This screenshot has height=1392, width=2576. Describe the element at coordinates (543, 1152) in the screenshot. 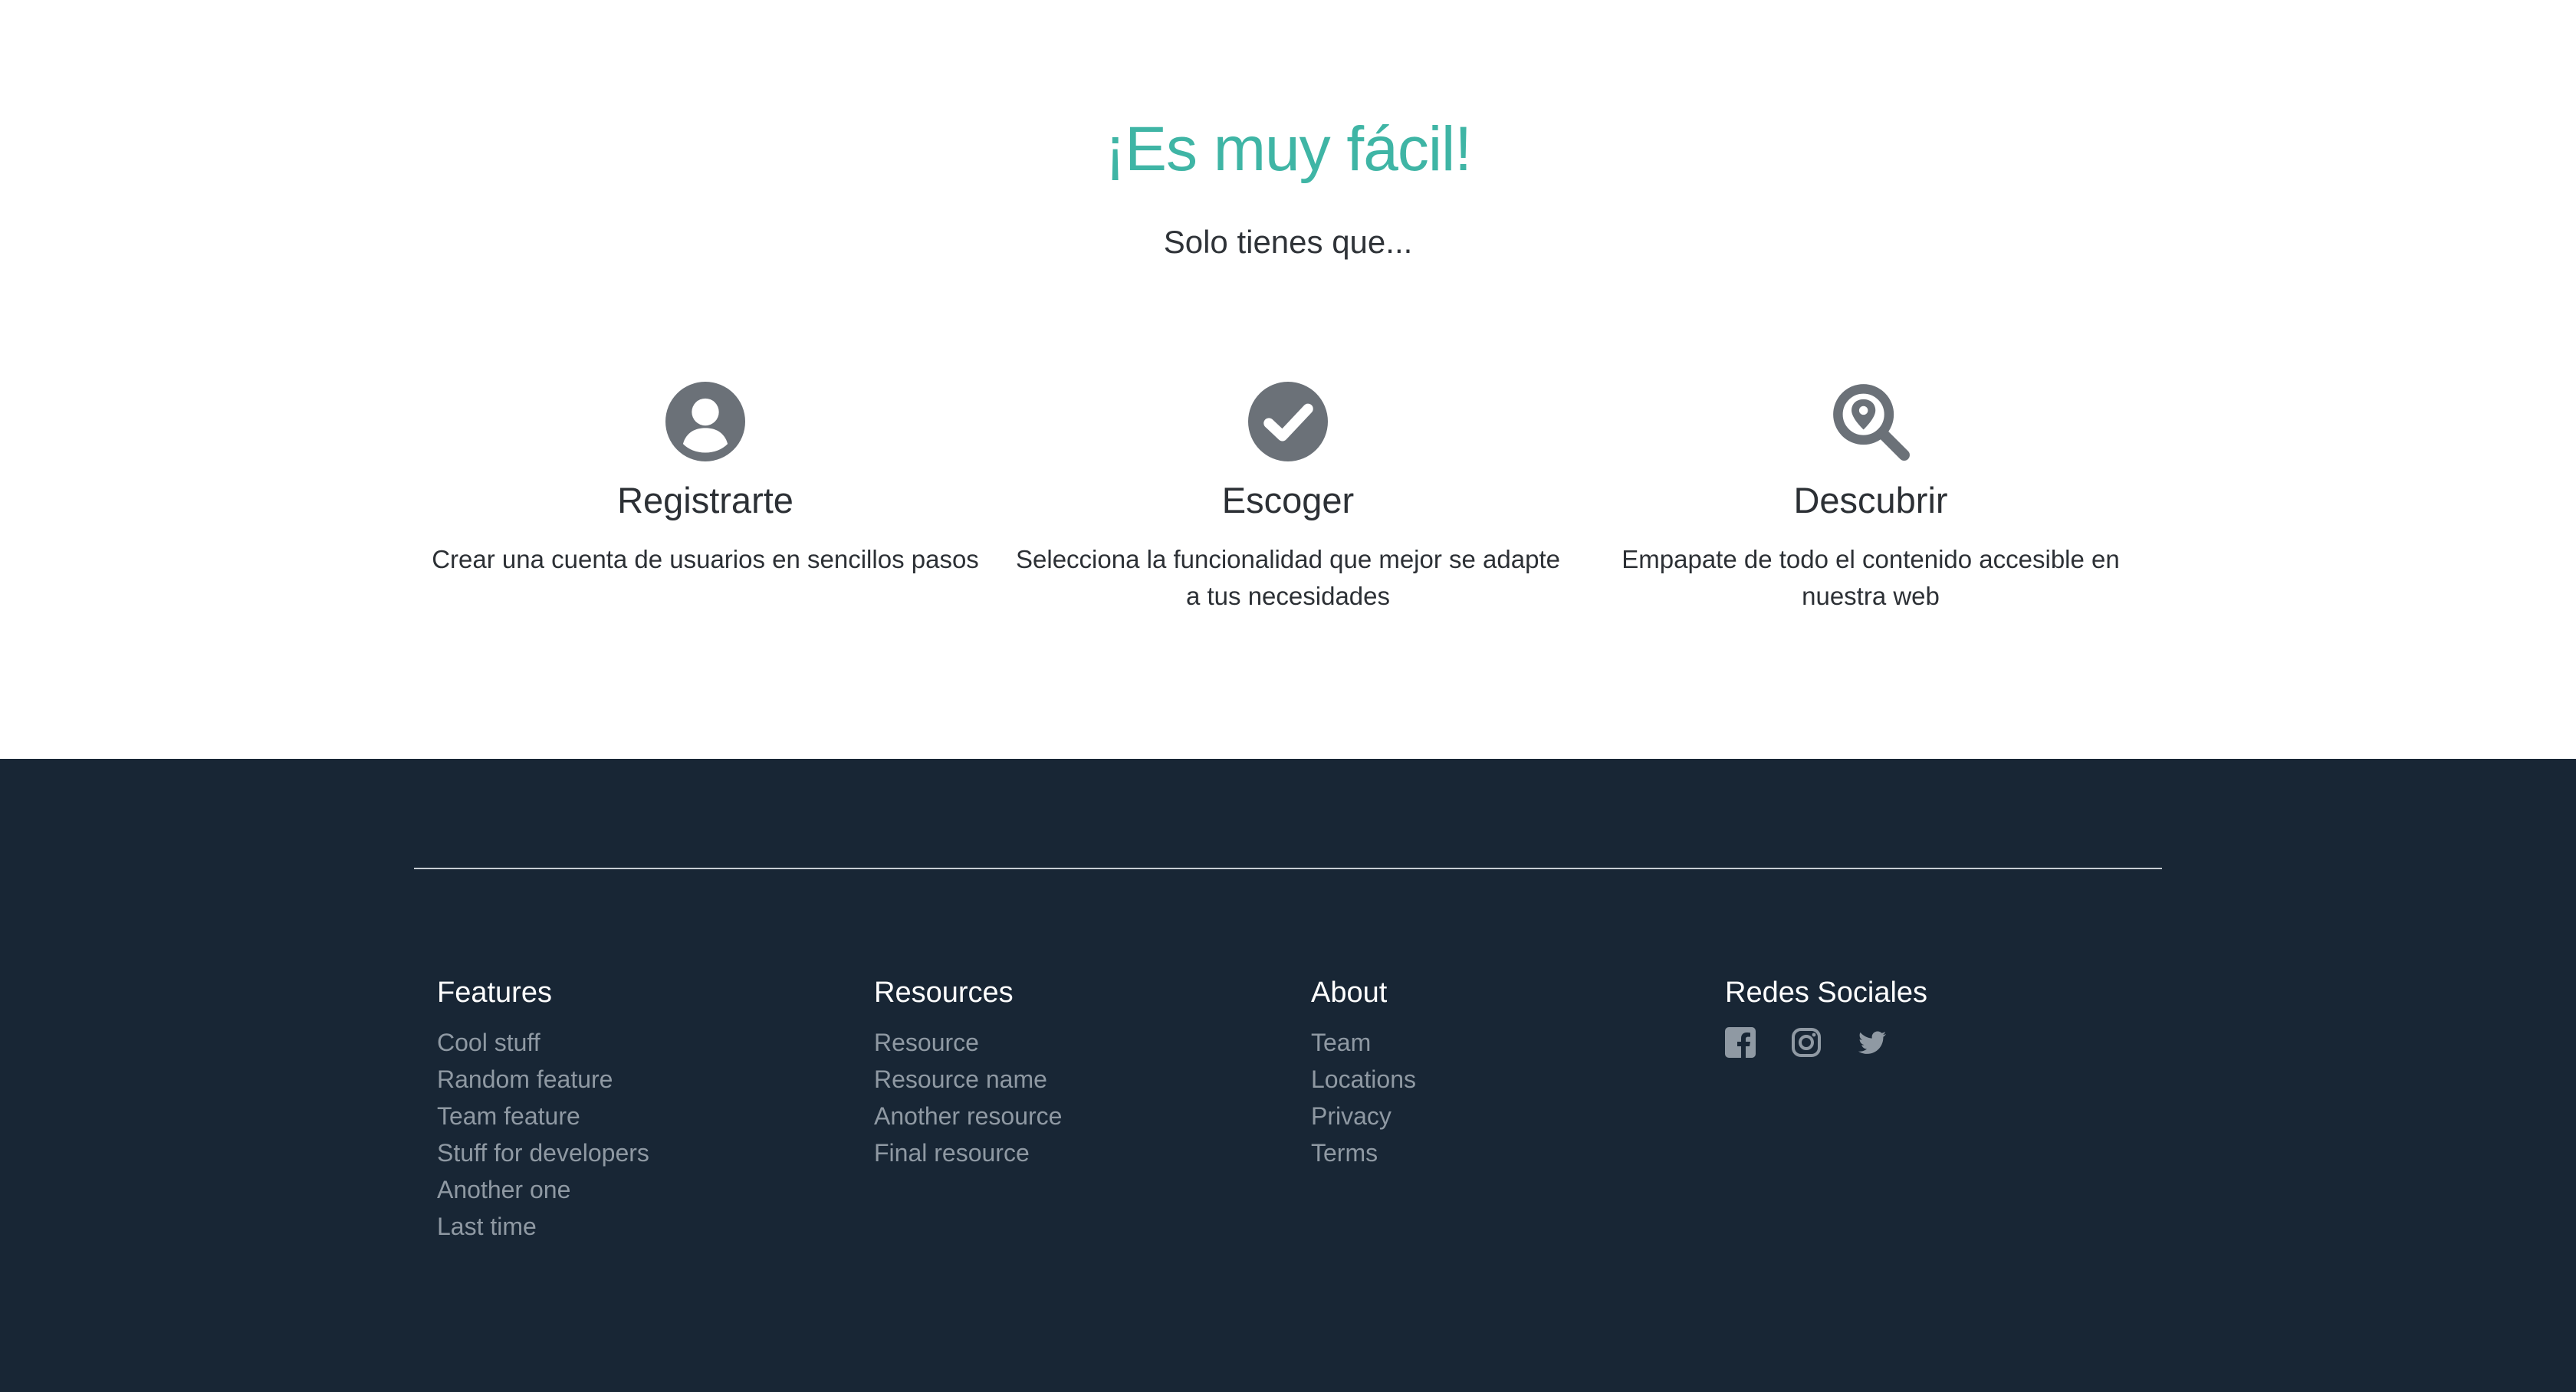

I see `footer-link: Stuff for developers` at that location.